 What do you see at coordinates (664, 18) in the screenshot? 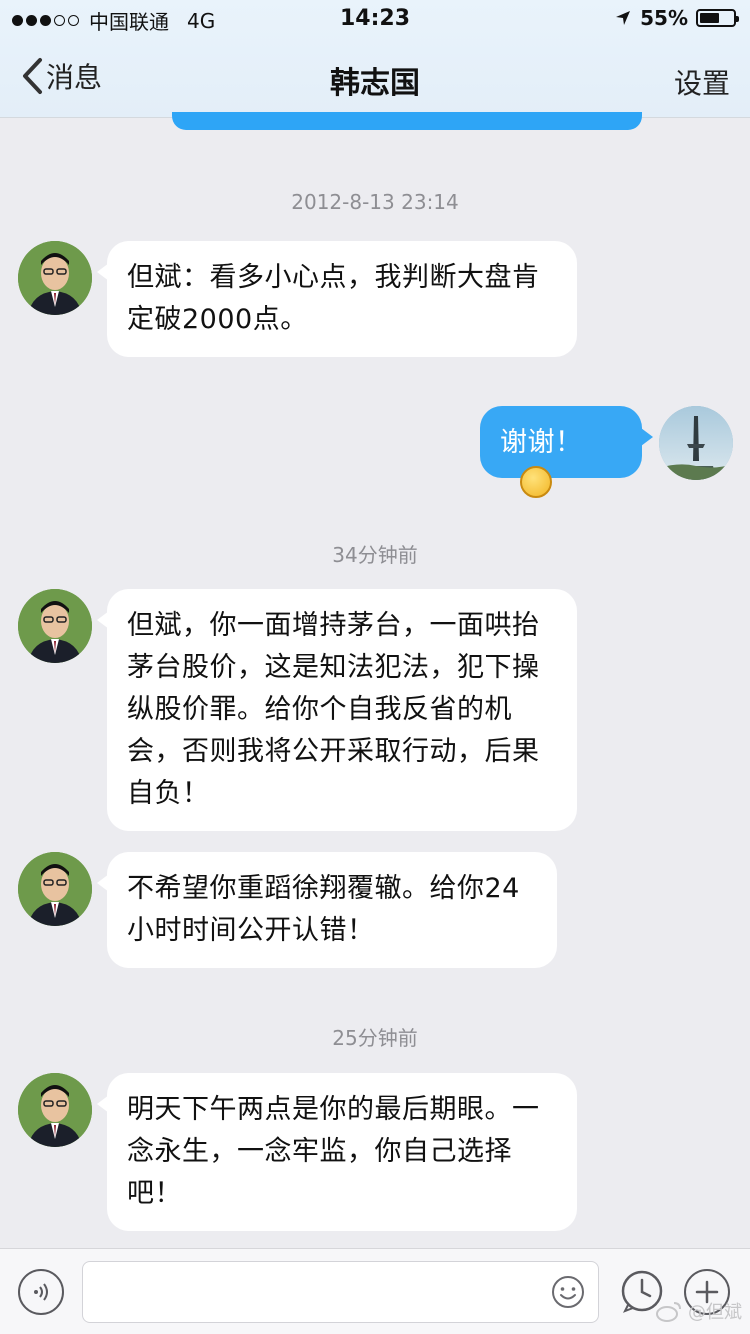
I see `battery-percent: 55%` at bounding box center [664, 18].